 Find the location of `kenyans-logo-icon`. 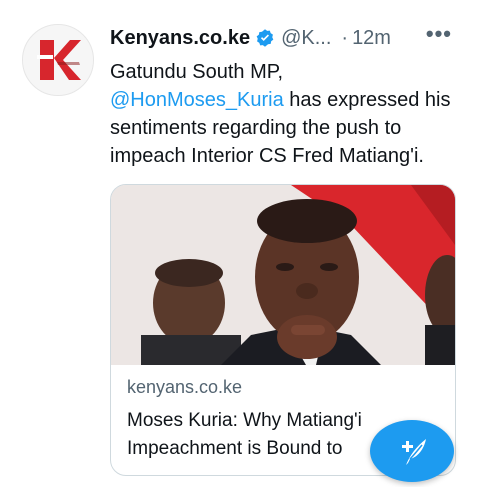

kenyans-logo-icon is located at coordinates (58, 60).